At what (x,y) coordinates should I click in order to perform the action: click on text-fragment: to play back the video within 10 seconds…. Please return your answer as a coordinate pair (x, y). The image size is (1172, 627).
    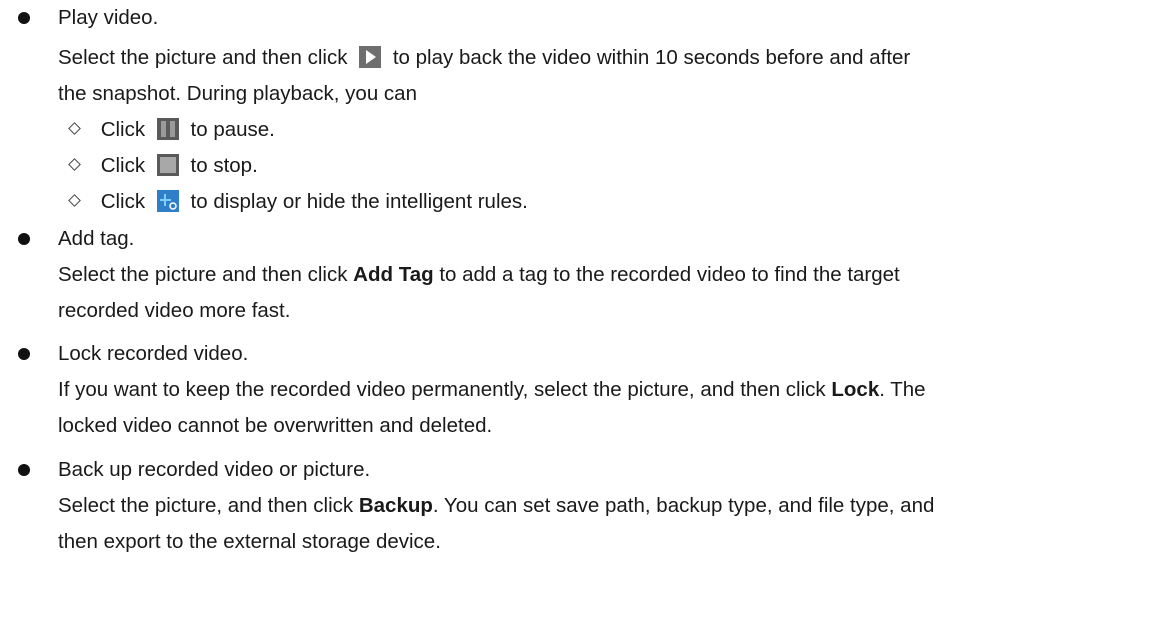
    Looking at the image, I should click on (651, 57).